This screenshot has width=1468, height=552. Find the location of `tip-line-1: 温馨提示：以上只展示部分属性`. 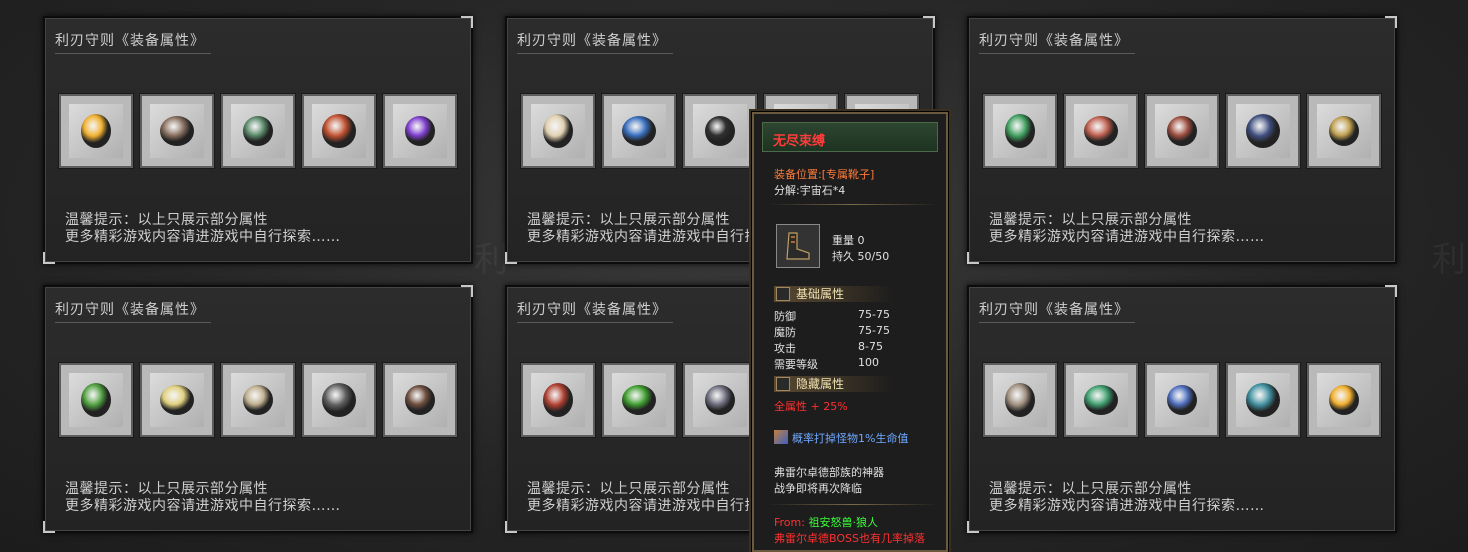

tip-line-1: 温馨提示：以上只展示部分属性 is located at coordinates (166, 220).